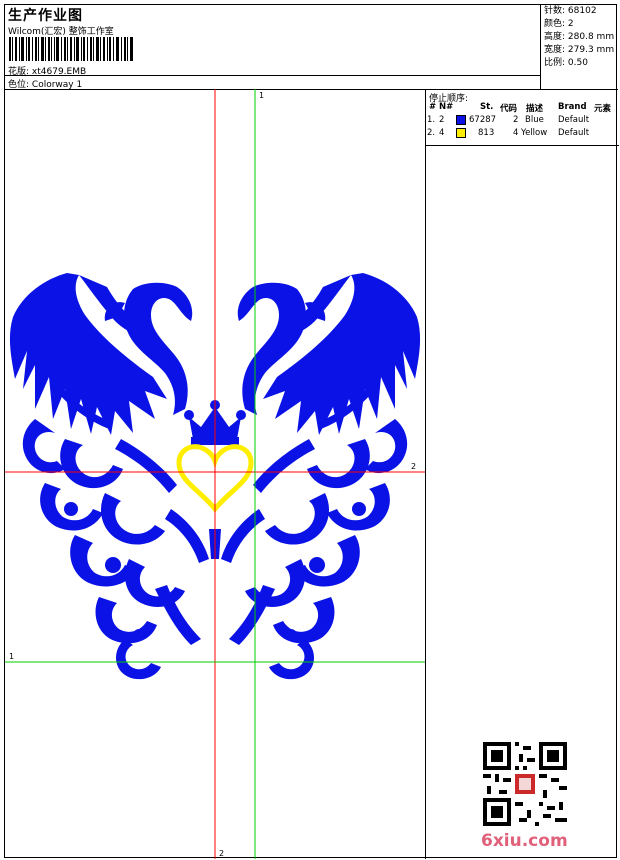 The image size is (620, 860). Describe the element at coordinates (566, 63) in the screenshot. I see `design-scale: 比例: 0.50` at that location.